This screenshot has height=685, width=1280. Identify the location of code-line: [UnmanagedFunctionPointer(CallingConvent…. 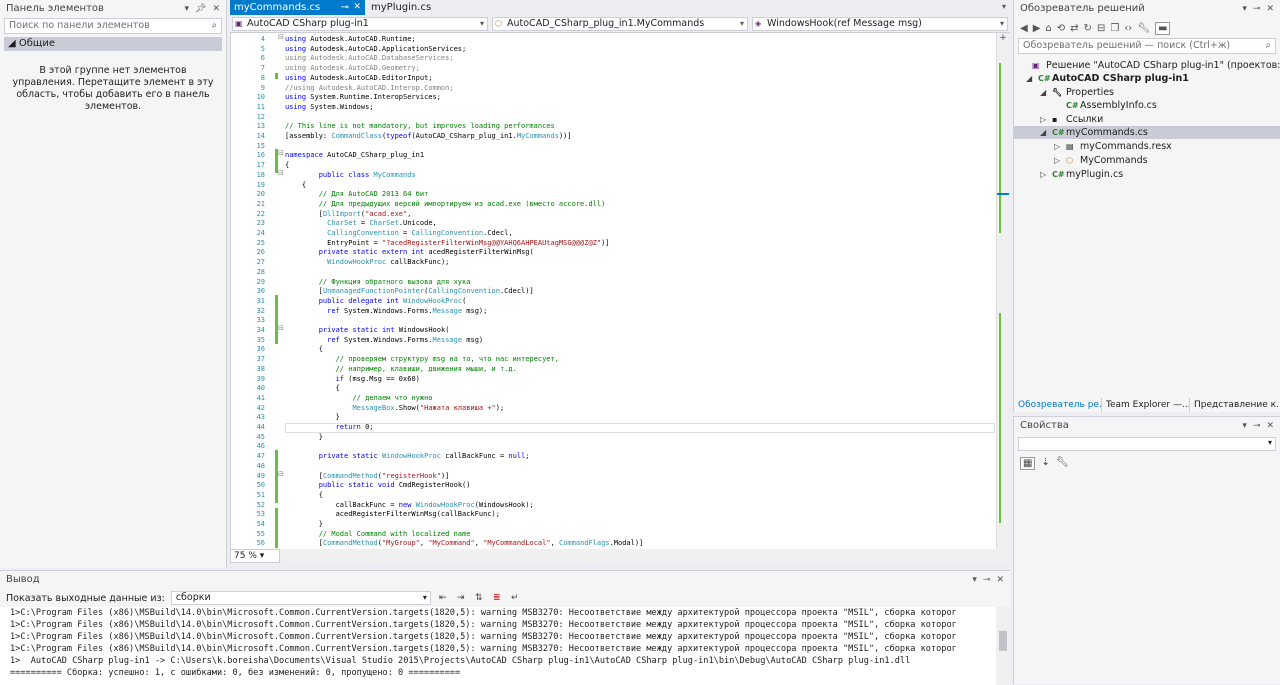
(409, 291).